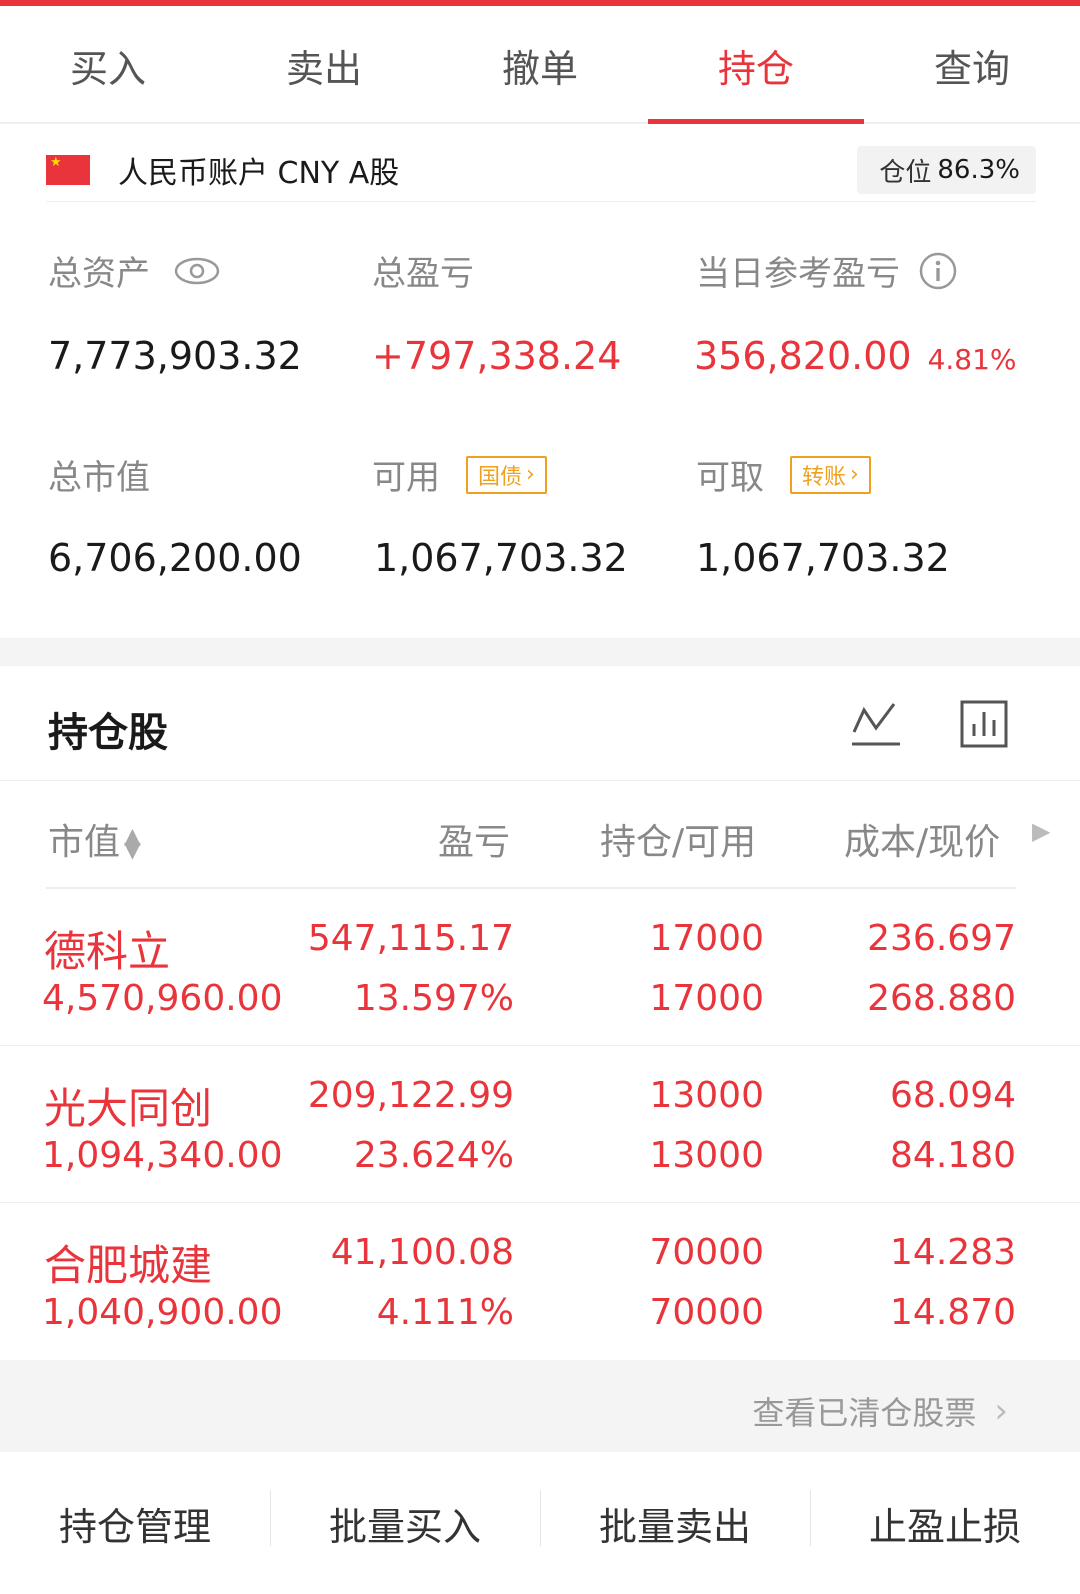  I want to click on tab-sell: 卖出, so click(324, 65).